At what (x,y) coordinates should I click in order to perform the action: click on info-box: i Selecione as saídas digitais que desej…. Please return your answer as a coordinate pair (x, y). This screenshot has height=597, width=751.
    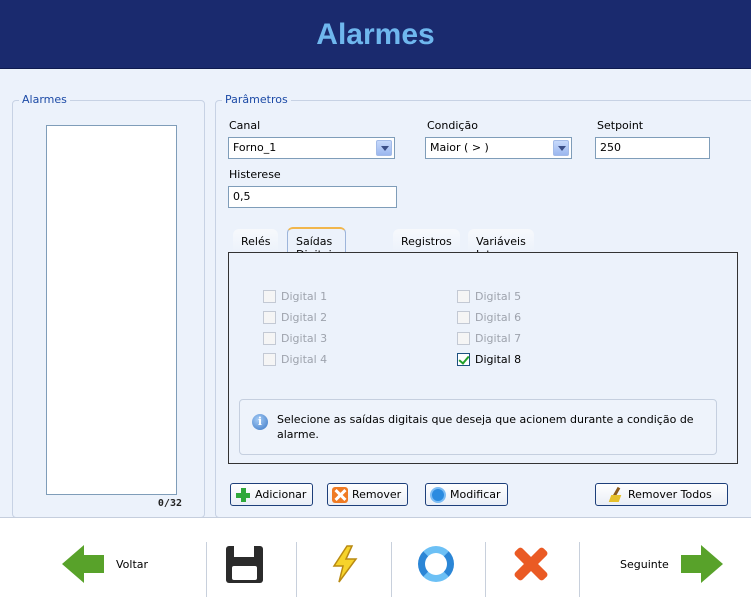
    Looking at the image, I should click on (478, 427).